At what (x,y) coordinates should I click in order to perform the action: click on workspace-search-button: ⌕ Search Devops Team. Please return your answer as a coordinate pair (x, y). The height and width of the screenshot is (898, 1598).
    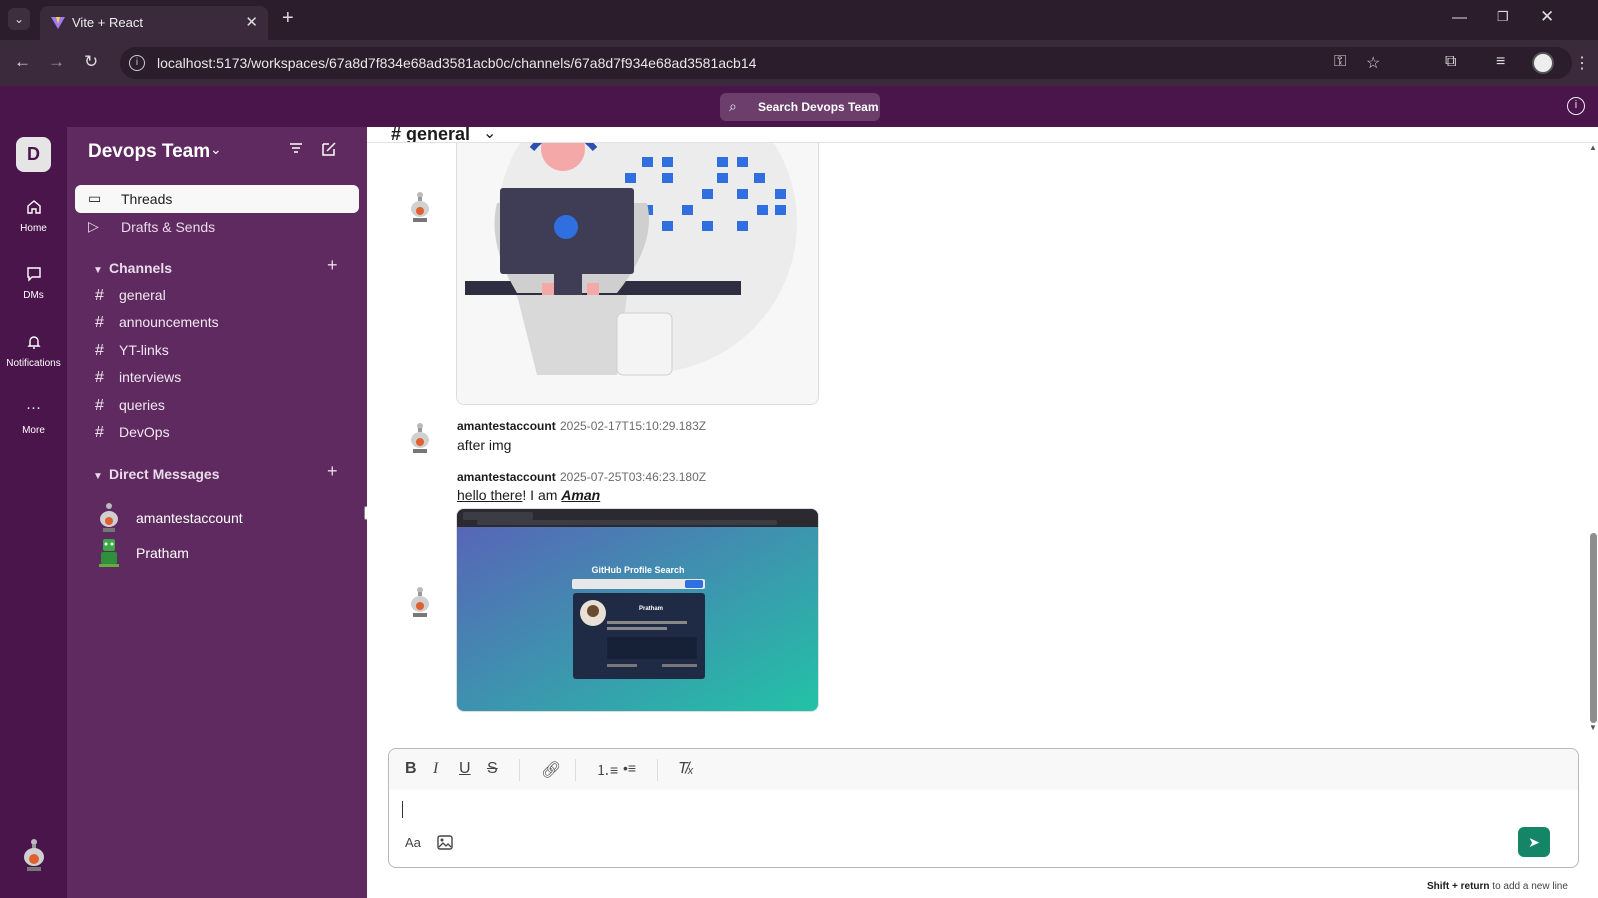
    Looking at the image, I should click on (800, 107).